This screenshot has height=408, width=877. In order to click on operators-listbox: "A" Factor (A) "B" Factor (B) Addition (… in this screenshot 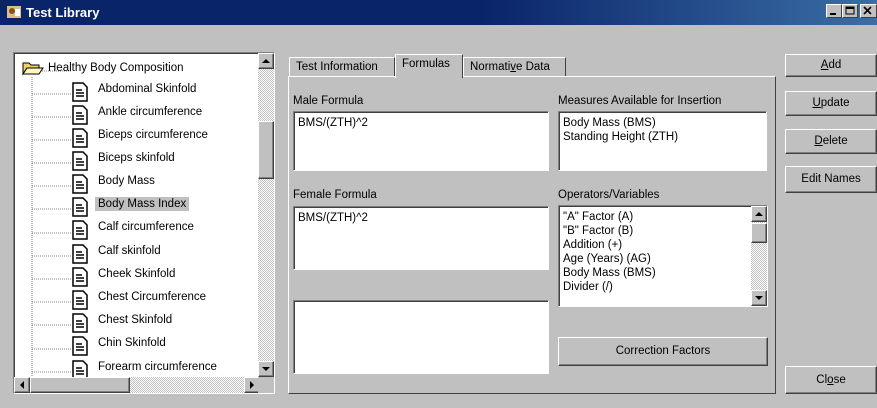, I will do `click(663, 256)`.